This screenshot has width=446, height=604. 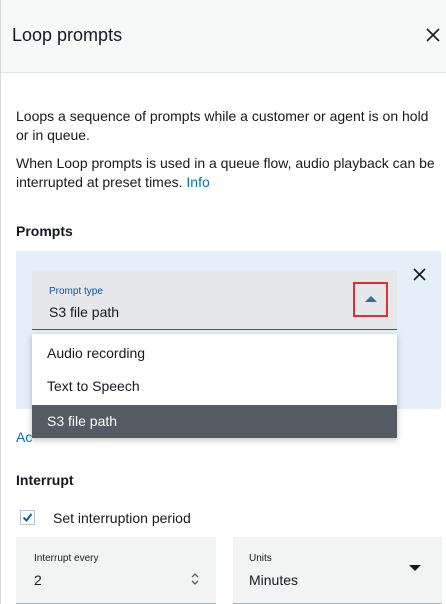 I want to click on chevron-down-icon, so click(x=415, y=568).